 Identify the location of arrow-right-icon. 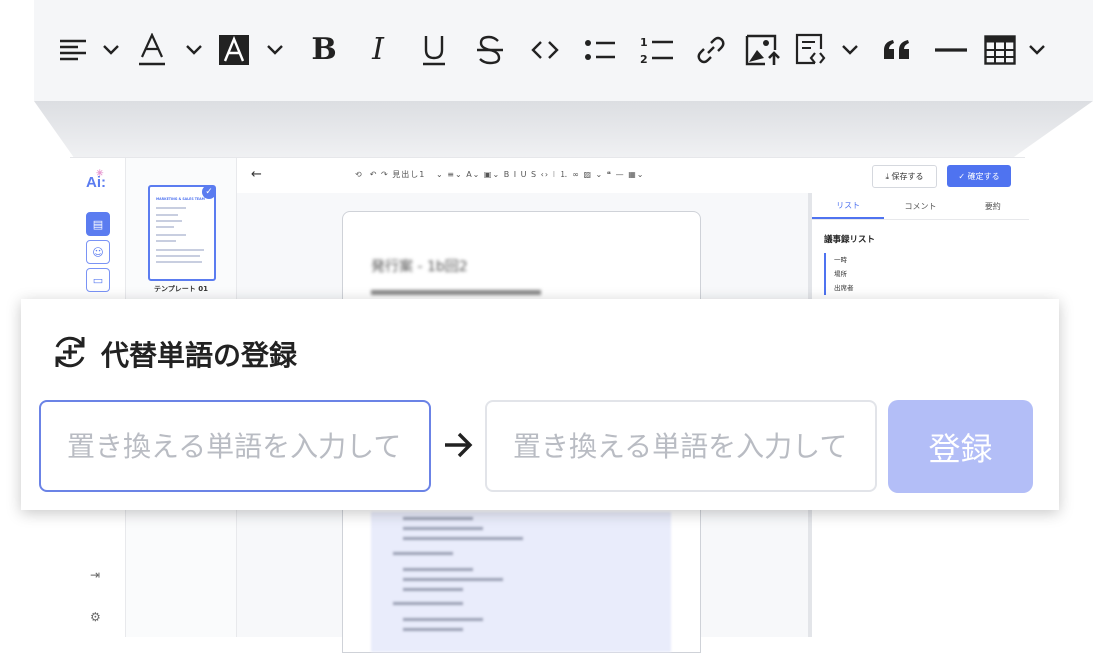
(458, 445).